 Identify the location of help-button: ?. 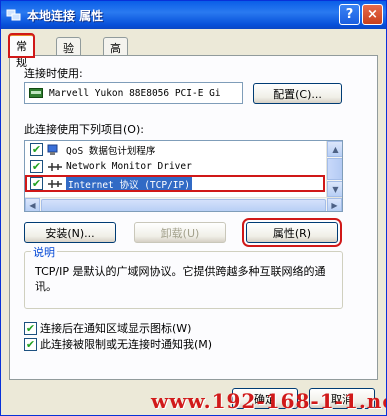
(349, 14).